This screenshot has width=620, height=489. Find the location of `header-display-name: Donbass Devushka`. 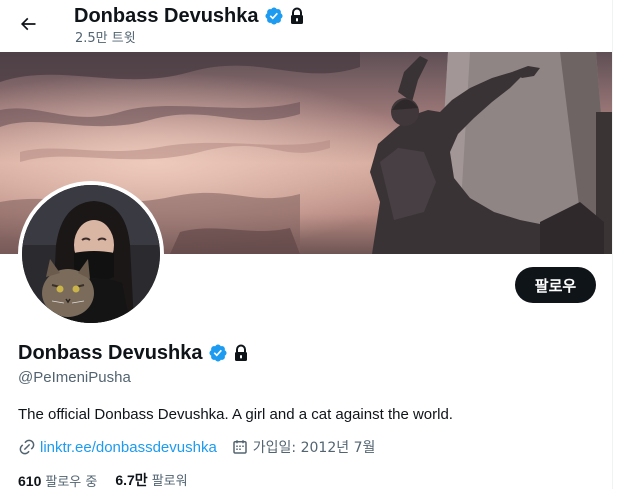

header-display-name: Donbass Devushka is located at coordinates (166, 16).